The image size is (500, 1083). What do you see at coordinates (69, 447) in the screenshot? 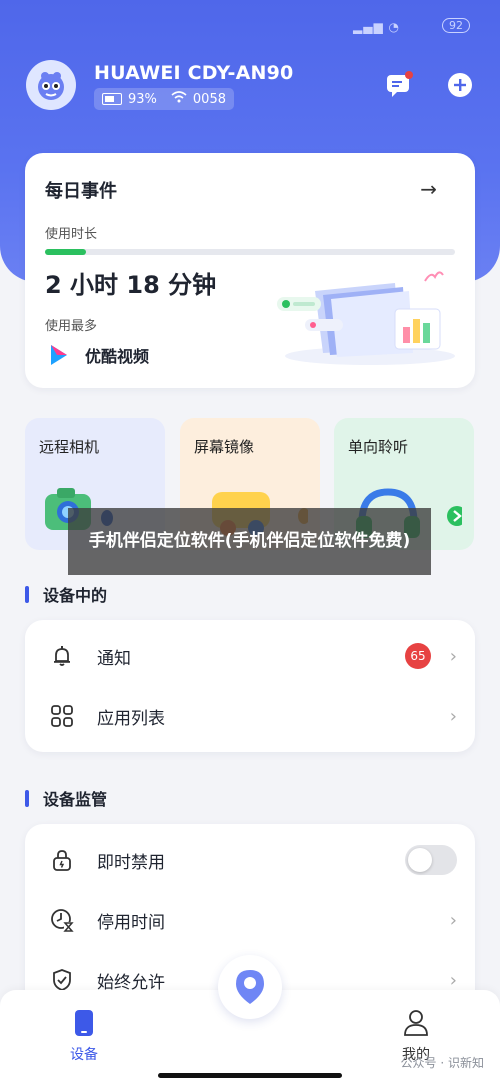
I see `feature-label: 远程相机` at bounding box center [69, 447].